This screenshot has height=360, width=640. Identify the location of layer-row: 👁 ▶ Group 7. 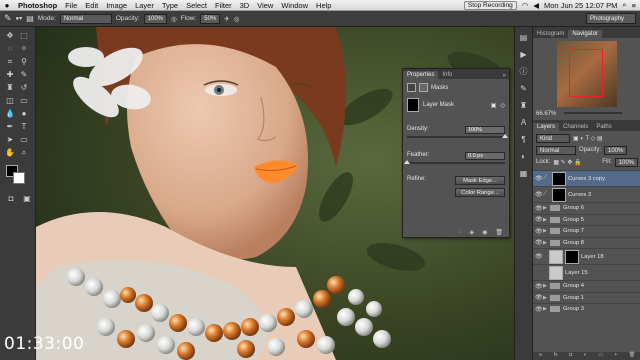
(586, 231).